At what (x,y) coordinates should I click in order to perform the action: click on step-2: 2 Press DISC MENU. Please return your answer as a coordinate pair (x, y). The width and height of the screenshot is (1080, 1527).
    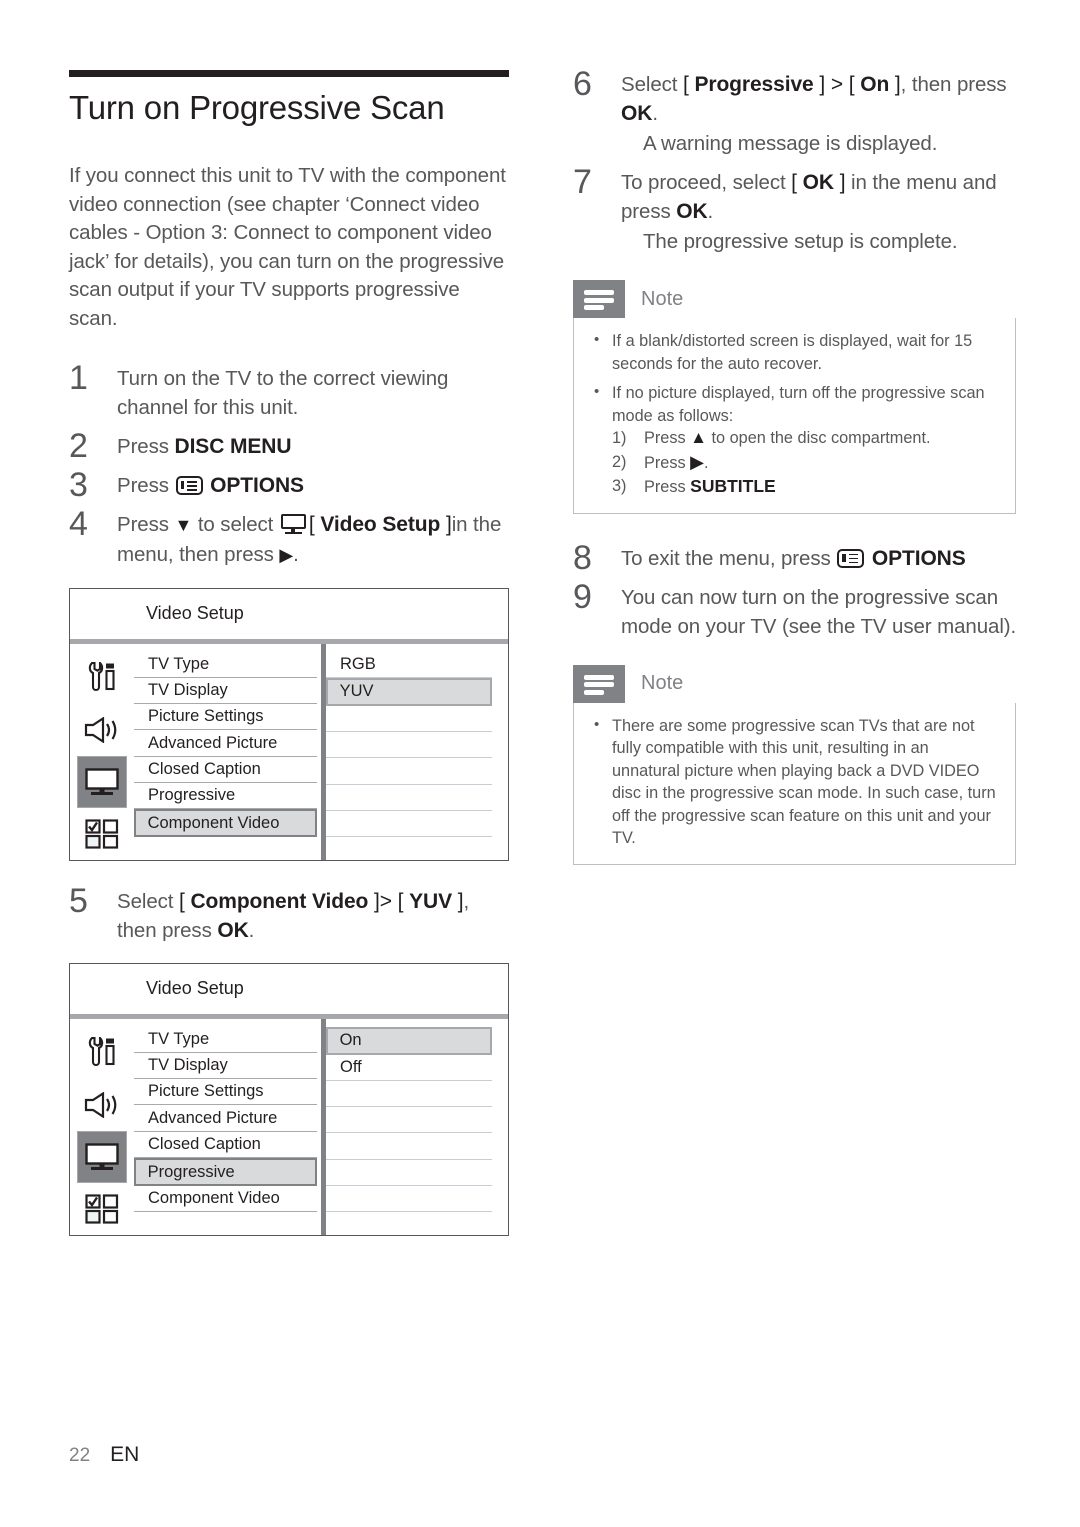
    Looking at the image, I should click on (290, 446).